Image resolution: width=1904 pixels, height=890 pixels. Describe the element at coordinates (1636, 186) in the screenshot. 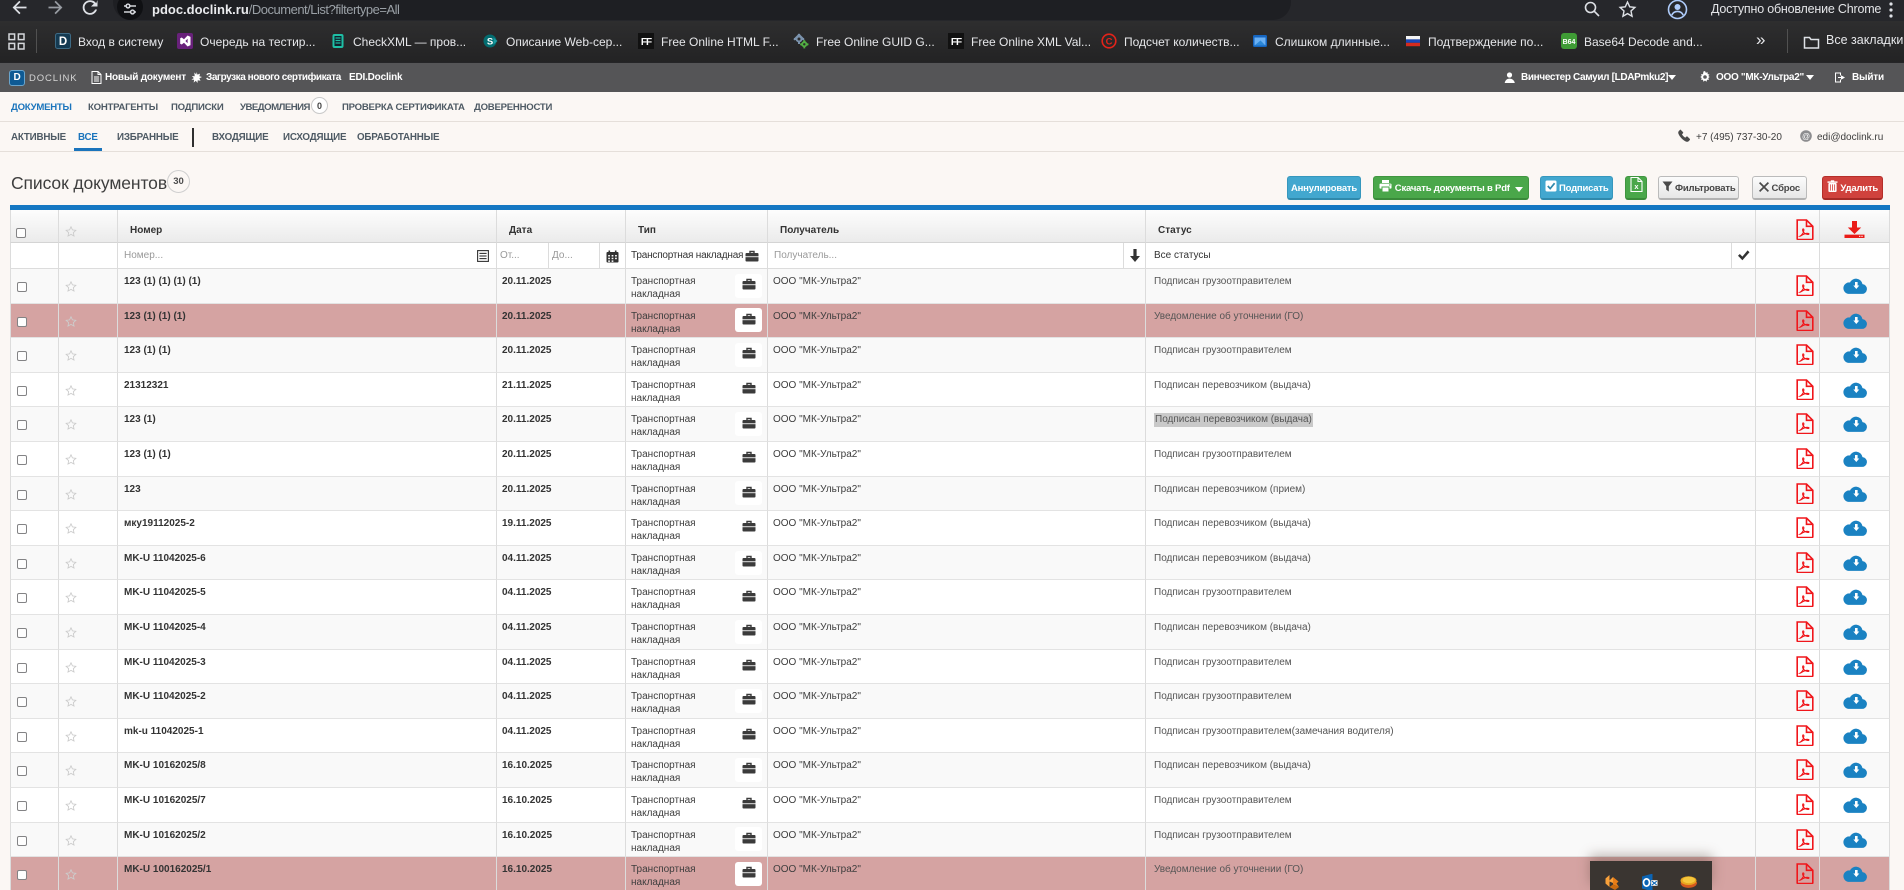

I see `svg-text: x` at that location.